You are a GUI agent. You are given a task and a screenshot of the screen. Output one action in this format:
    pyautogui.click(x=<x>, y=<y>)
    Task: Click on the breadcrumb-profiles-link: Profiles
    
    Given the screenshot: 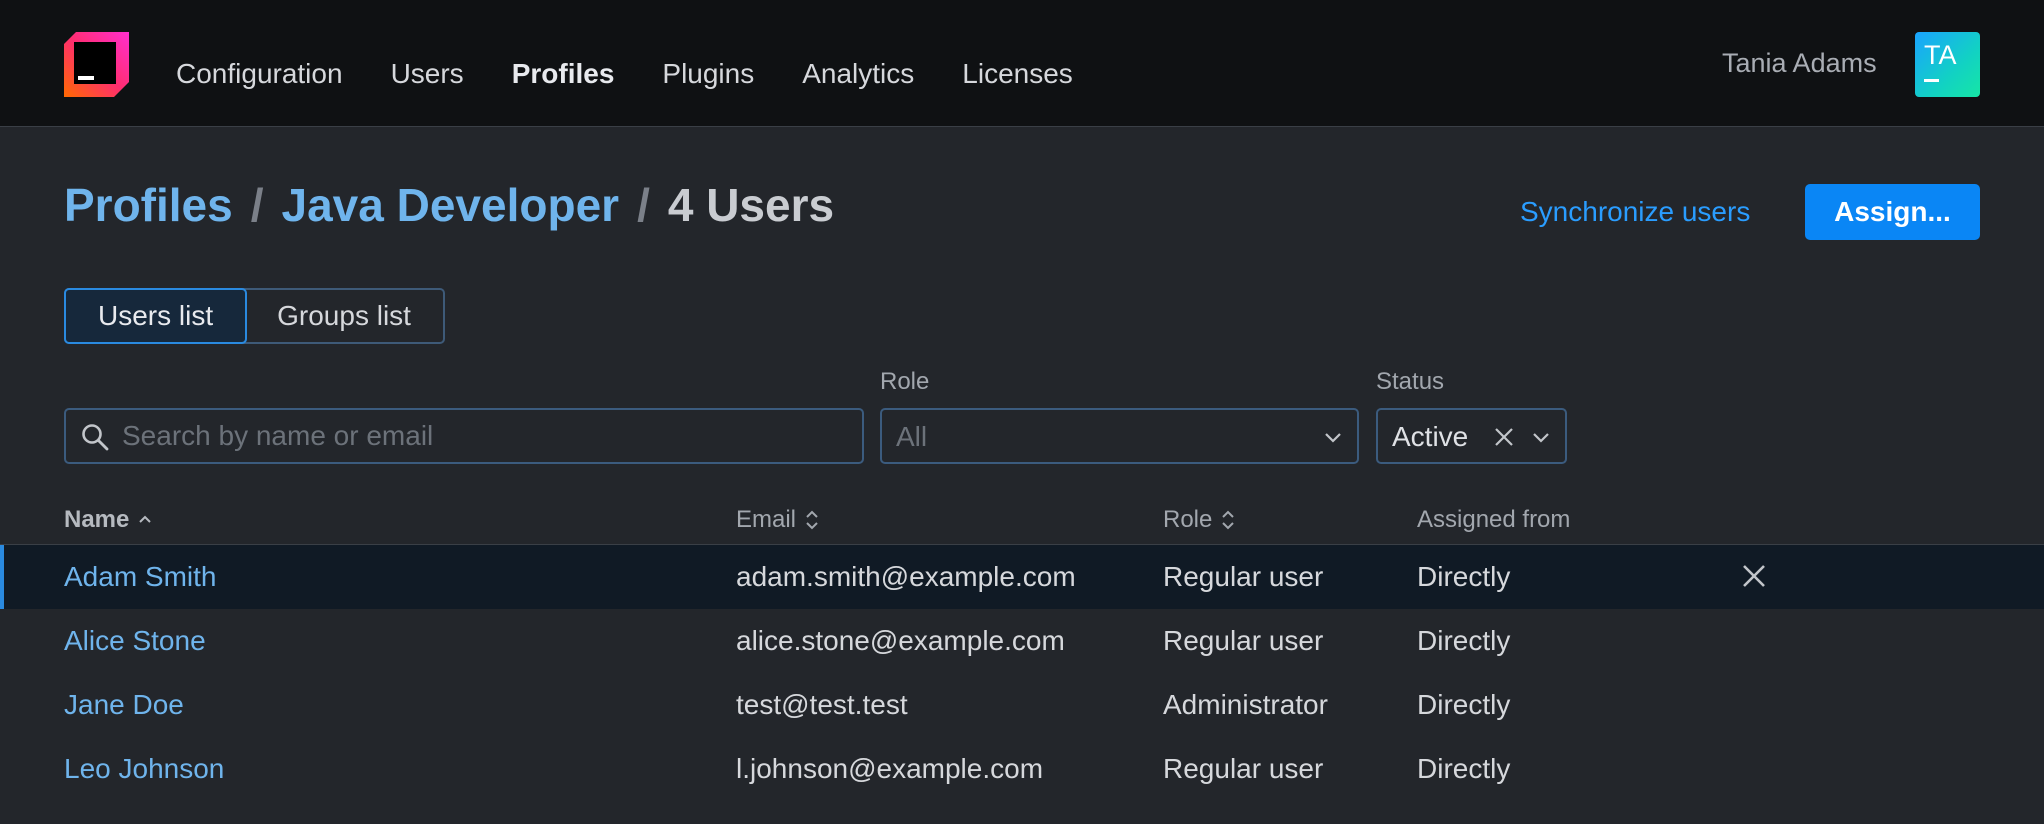 What is the action you would take?
    pyautogui.click(x=148, y=205)
    